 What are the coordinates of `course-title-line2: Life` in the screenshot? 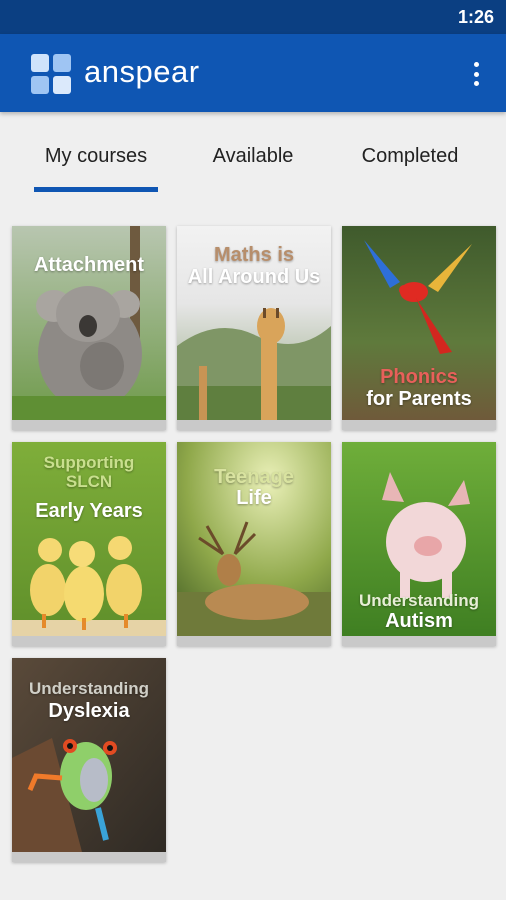 It's located at (254, 498).